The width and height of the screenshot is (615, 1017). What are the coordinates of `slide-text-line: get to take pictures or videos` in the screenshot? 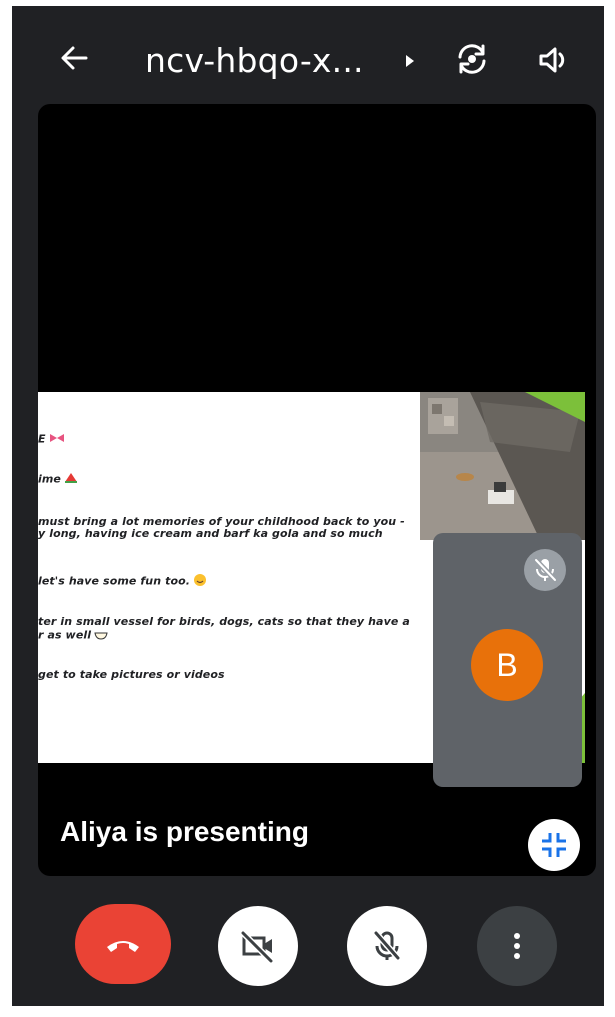 It's located at (131, 674).